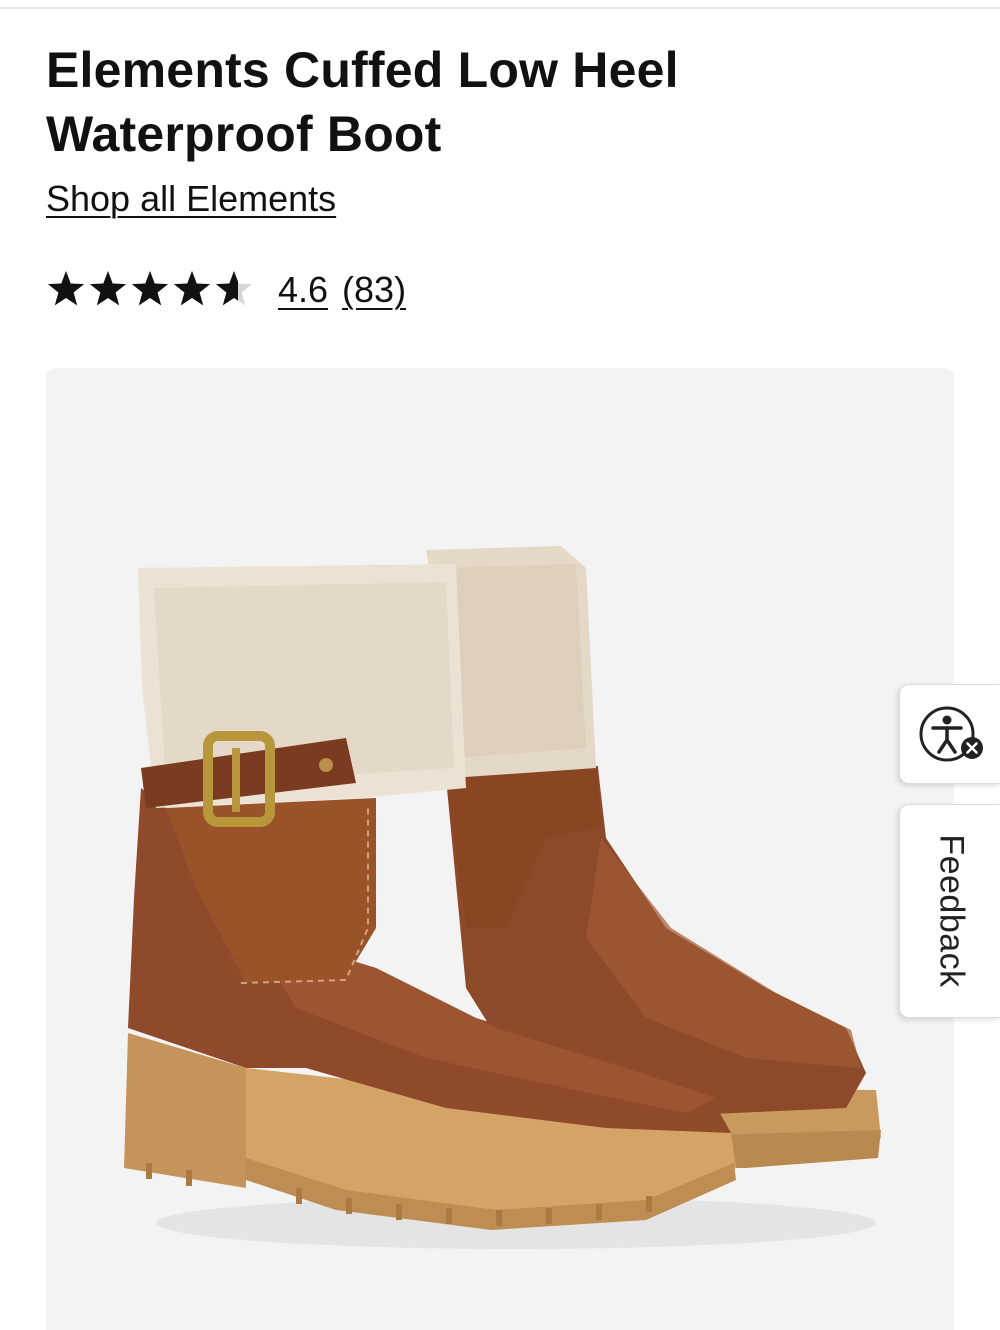  I want to click on stars-icon, so click(150, 288).